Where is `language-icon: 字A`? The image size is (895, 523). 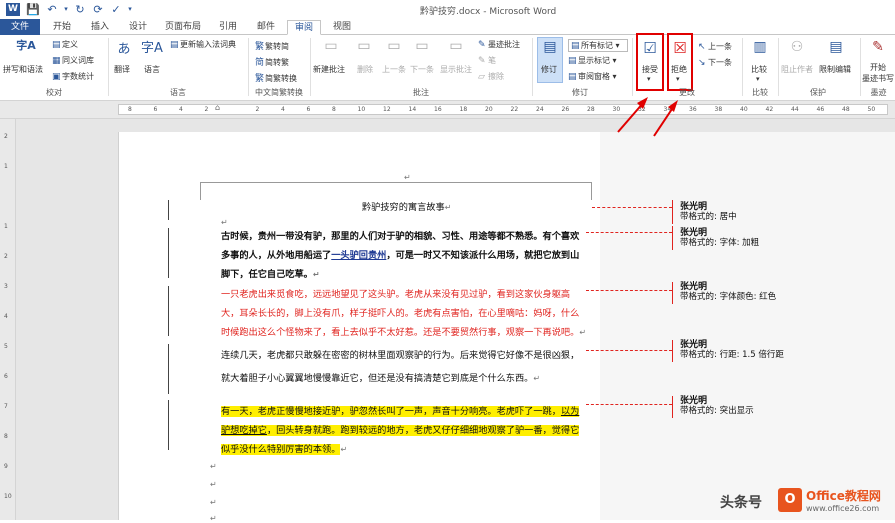 language-icon: 字A is located at coordinates (152, 46).